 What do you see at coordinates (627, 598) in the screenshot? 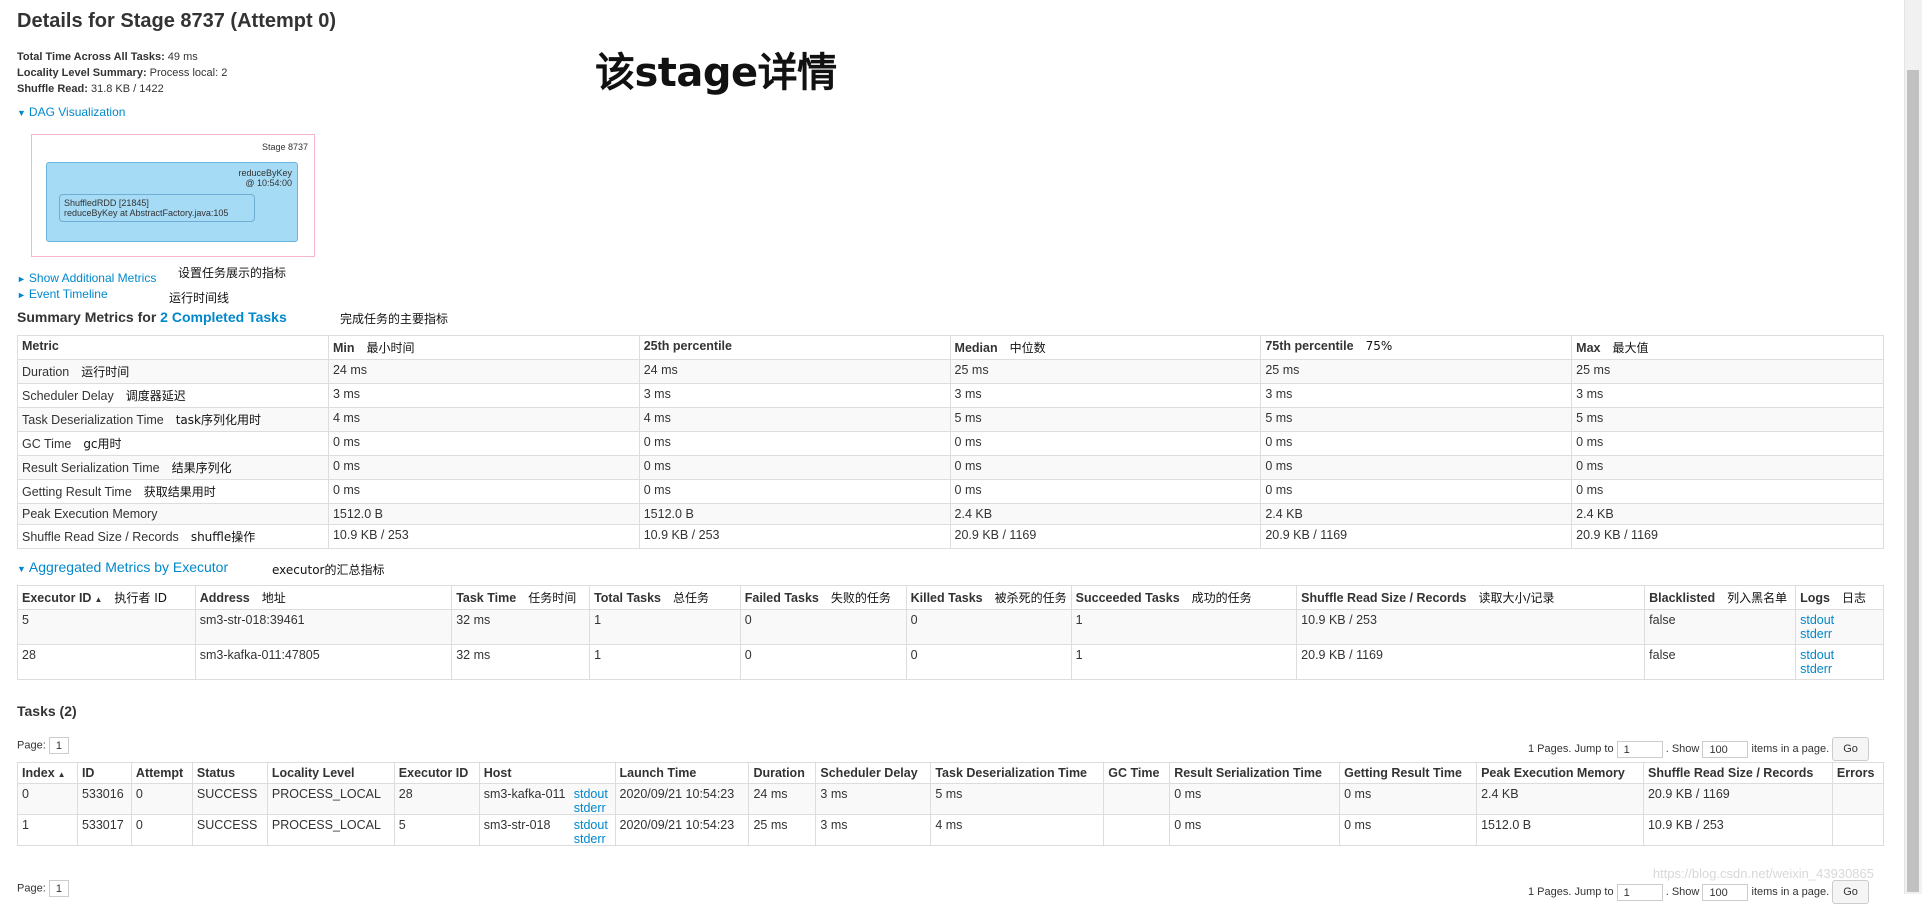
I see `column-label: Total Tasks` at bounding box center [627, 598].